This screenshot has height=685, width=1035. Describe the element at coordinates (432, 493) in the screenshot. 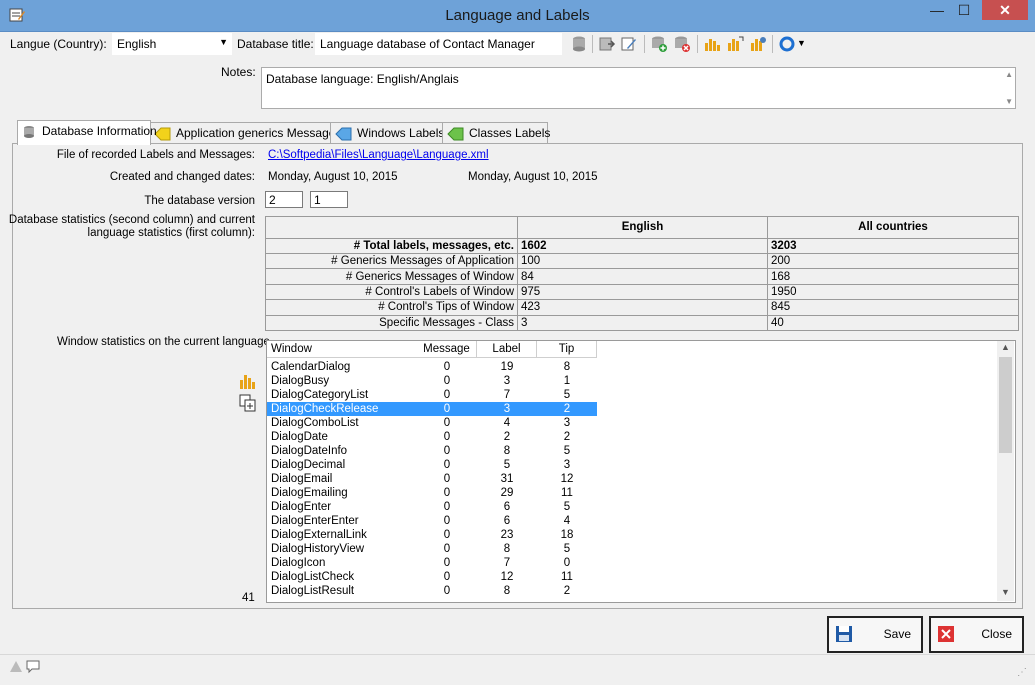

I see `table-row: DialogEmailing 0 29 11` at that location.